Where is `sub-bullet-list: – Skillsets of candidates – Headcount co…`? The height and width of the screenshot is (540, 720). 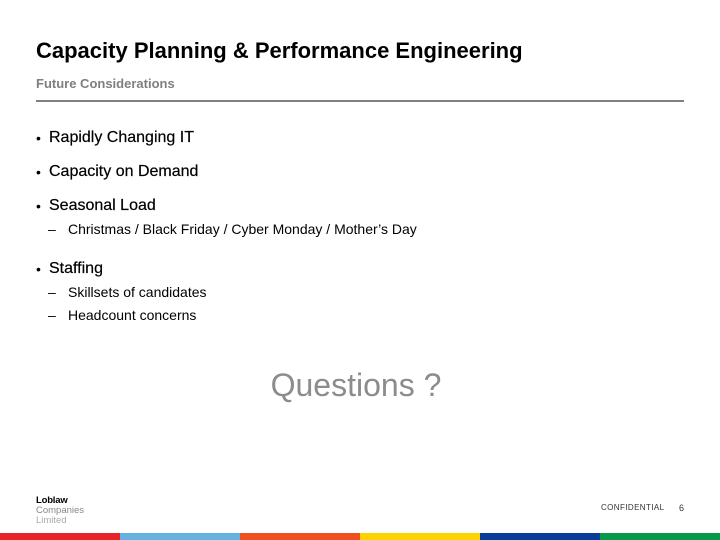
sub-bullet-list: – Skillsets of candidates – Headcount co… is located at coordinates (356, 304).